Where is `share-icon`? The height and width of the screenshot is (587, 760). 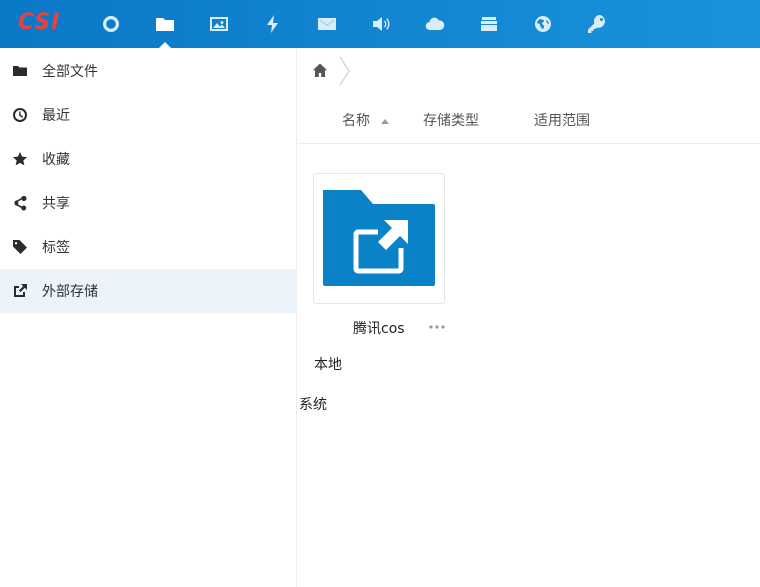
share-icon is located at coordinates (20, 203).